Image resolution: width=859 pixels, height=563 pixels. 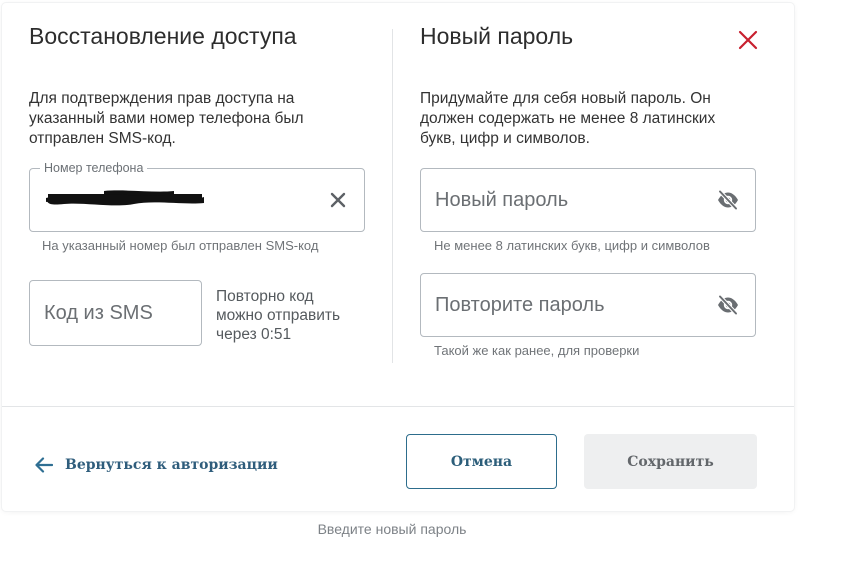 I want to click on page-caption: Введите новый пароль, so click(x=392, y=529).